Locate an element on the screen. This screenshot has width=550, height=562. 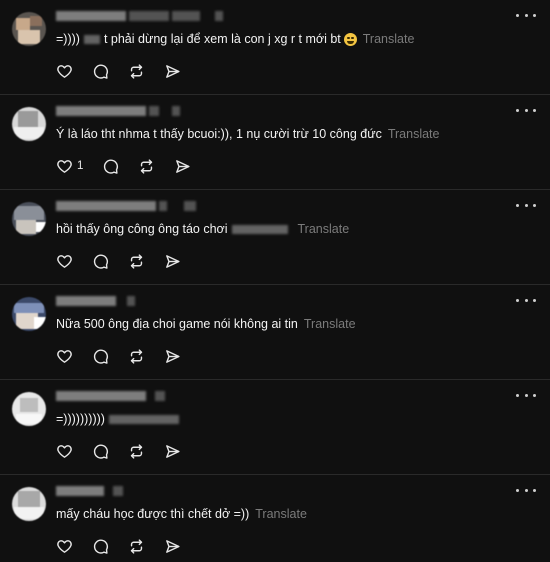
like-count: 1 is located at coordinates (80, 166).